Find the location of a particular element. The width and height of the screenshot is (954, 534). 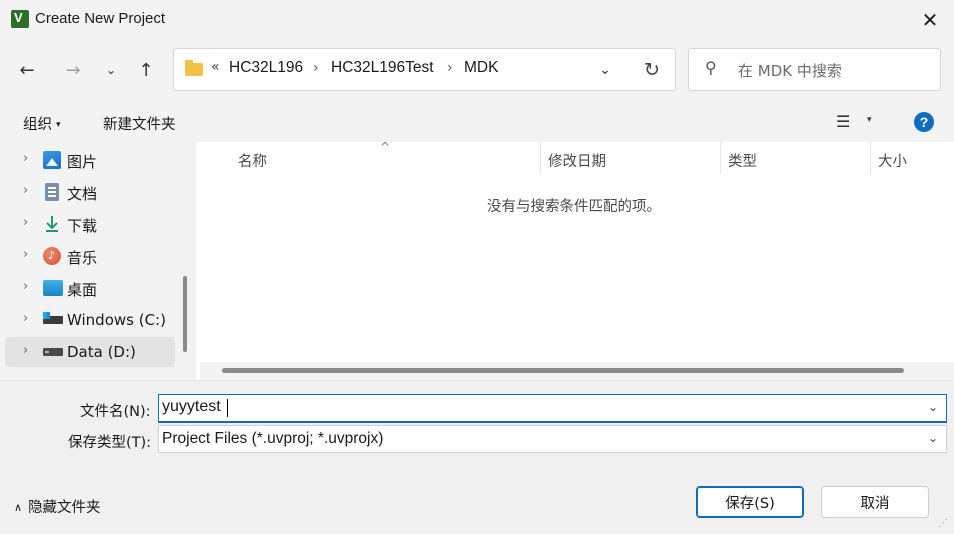

sidebar-scrollbar is located at coordinates (185, 314).